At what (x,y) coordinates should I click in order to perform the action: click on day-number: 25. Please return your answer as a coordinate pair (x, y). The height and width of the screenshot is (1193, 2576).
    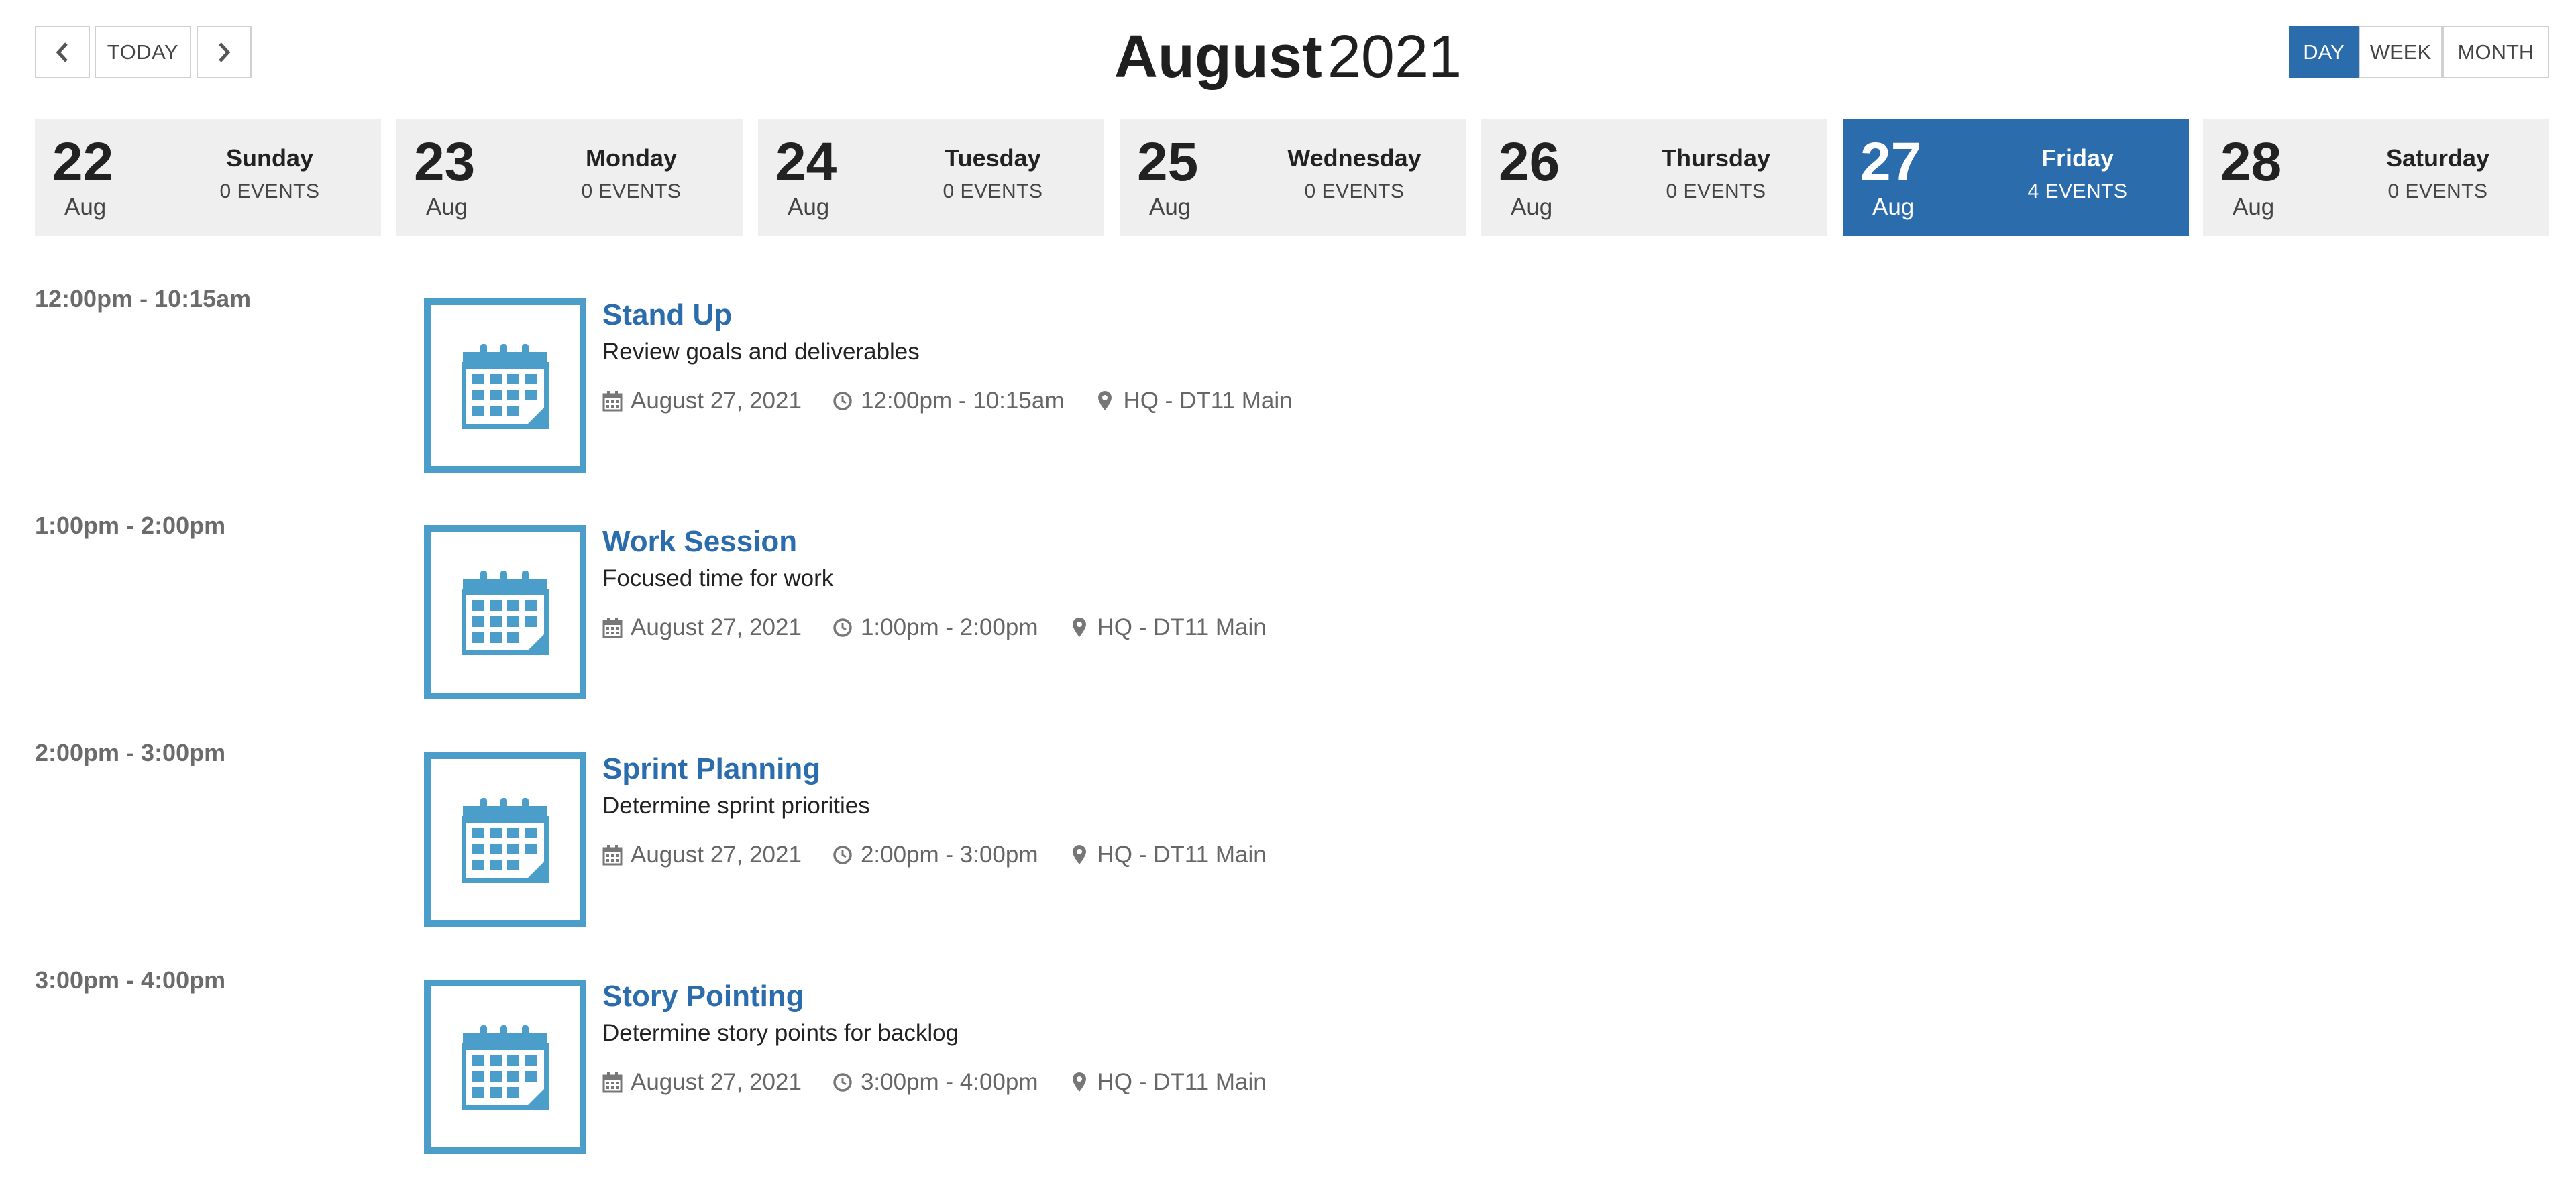
    Looking at the image, I should click on (1168, 161).